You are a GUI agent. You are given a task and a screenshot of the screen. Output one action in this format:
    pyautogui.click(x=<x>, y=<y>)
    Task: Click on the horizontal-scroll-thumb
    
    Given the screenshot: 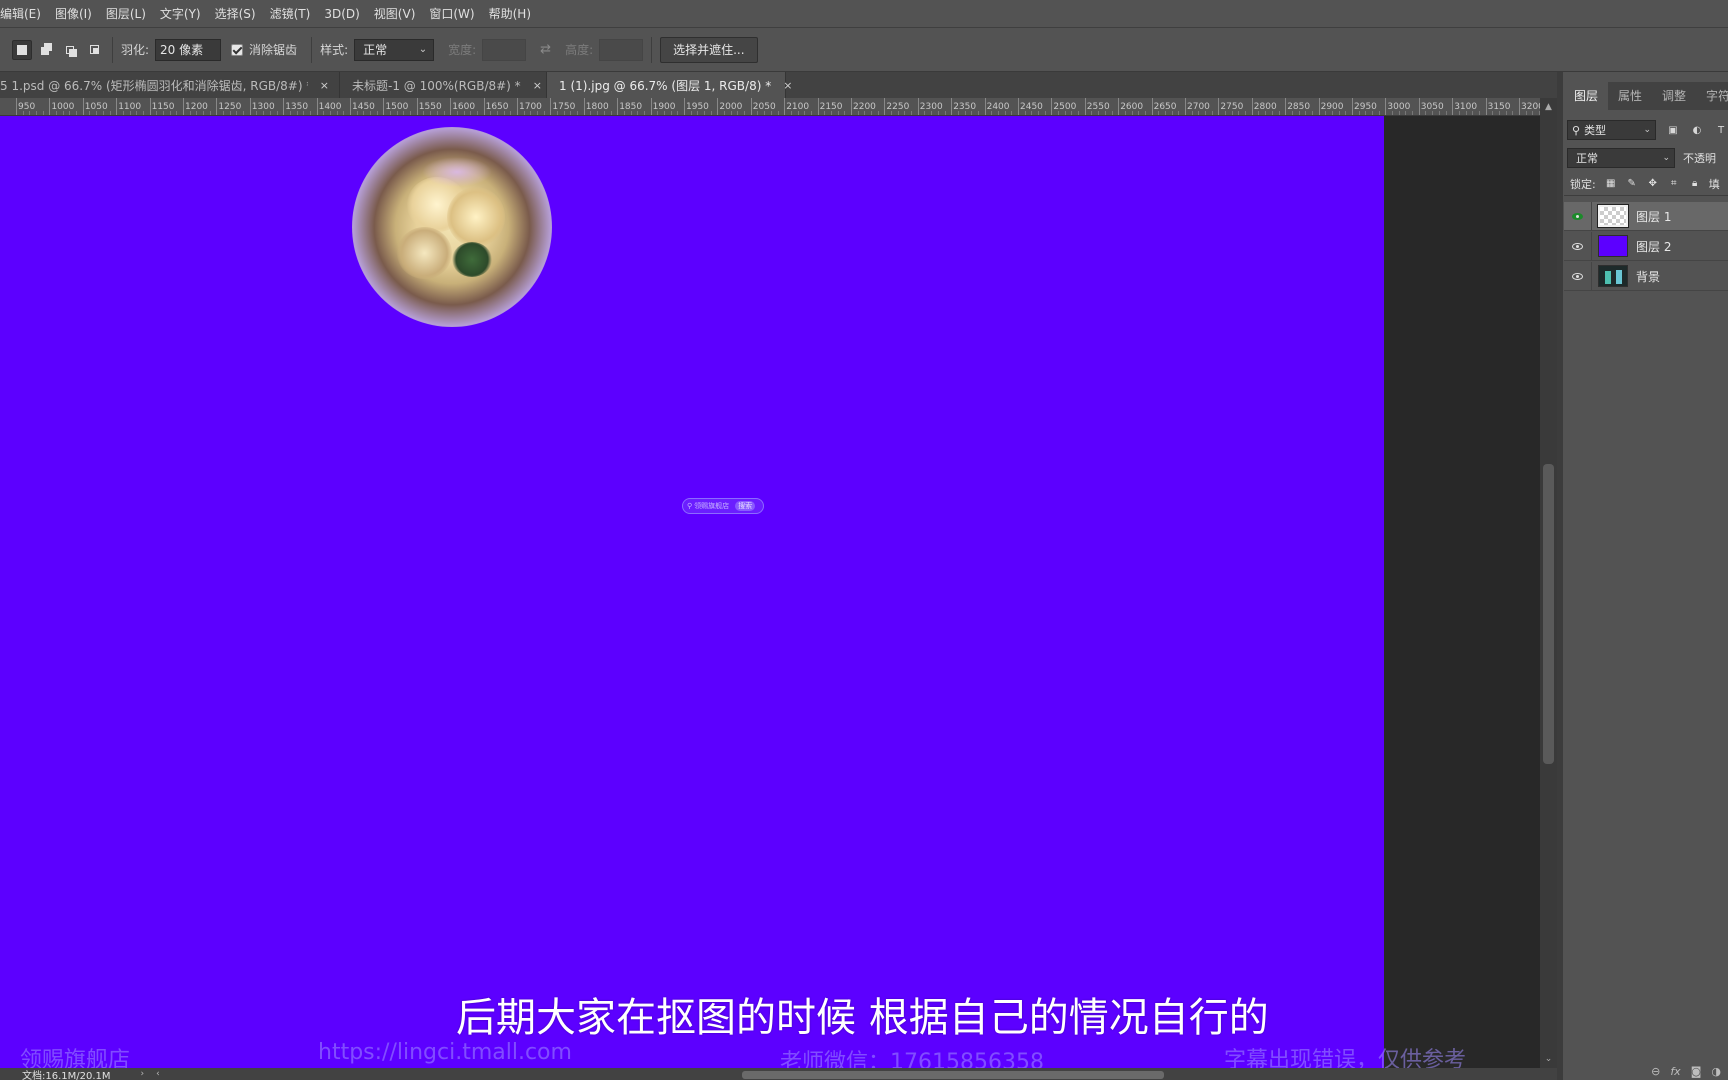 What is the action you would take?
    pyautogui.click(x=953, y=1075)
    